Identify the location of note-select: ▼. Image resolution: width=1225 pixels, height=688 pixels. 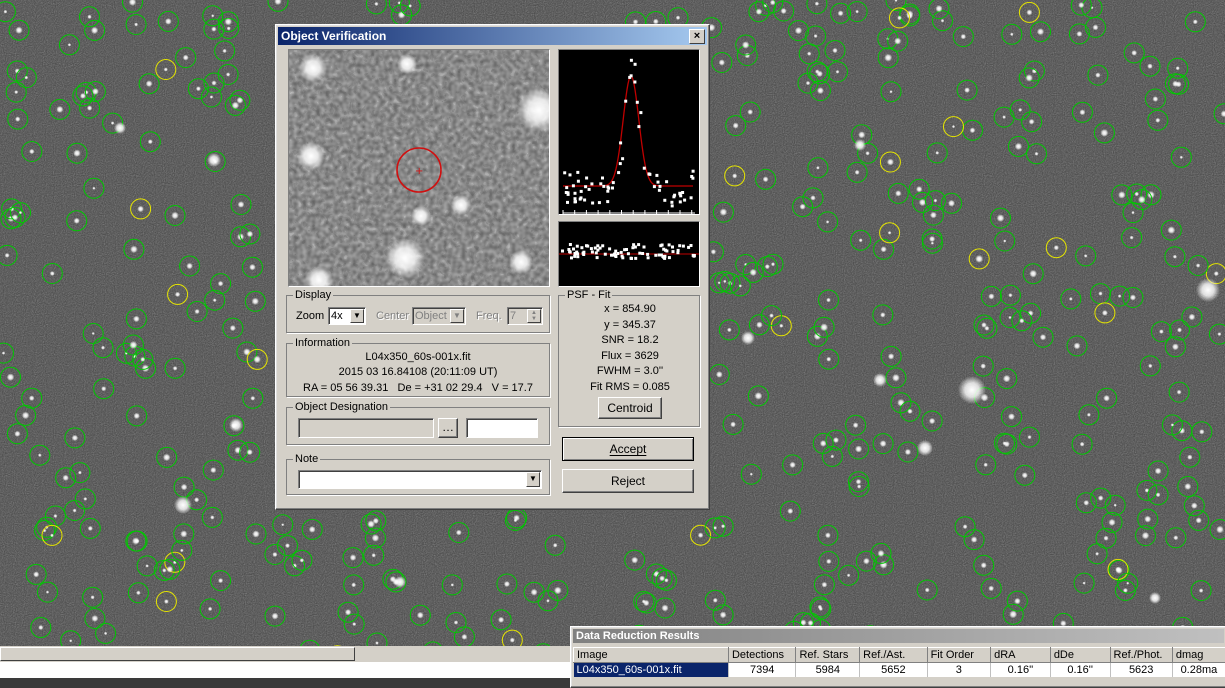
(420, 479).